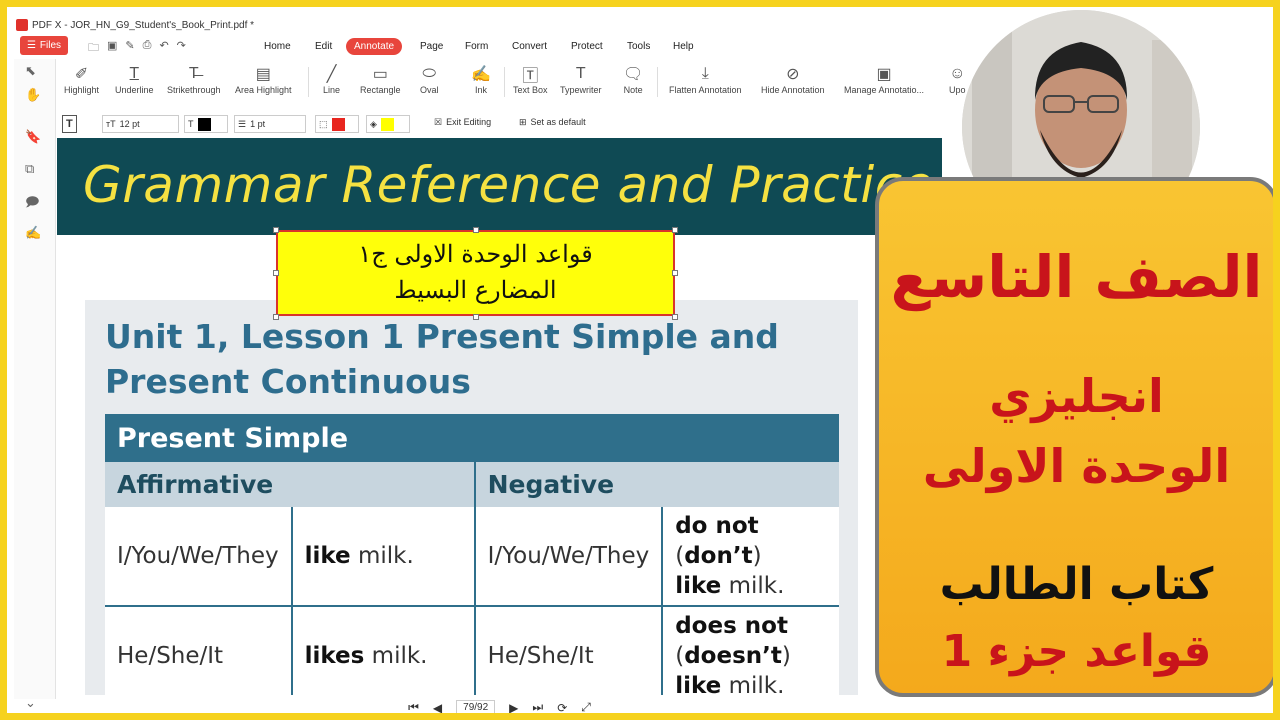  Describe the element at coordinates (656, 484) in the screenshot. I see `negative-header: Negative` at that location.